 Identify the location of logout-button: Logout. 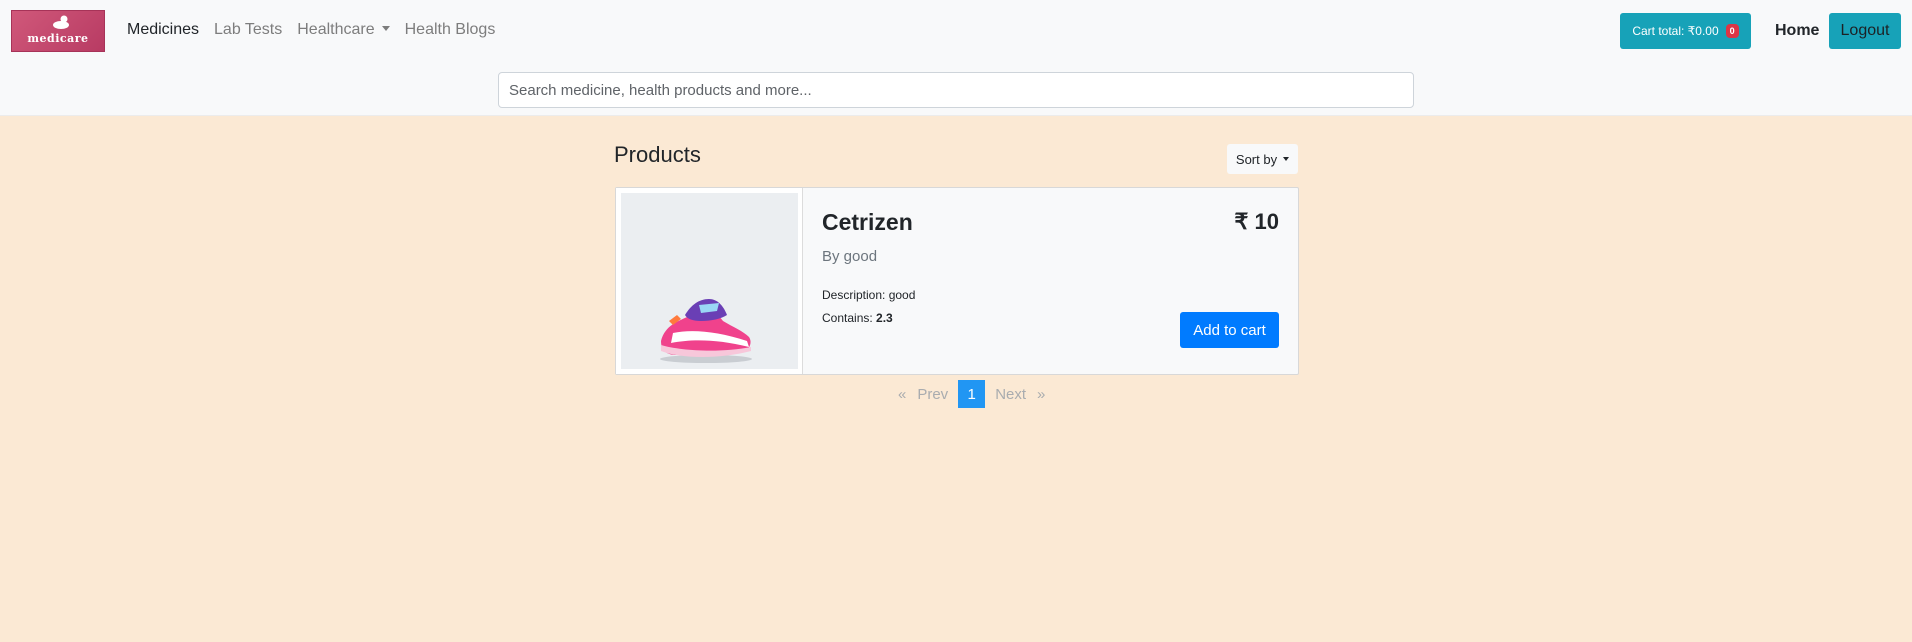
(1865, 31).